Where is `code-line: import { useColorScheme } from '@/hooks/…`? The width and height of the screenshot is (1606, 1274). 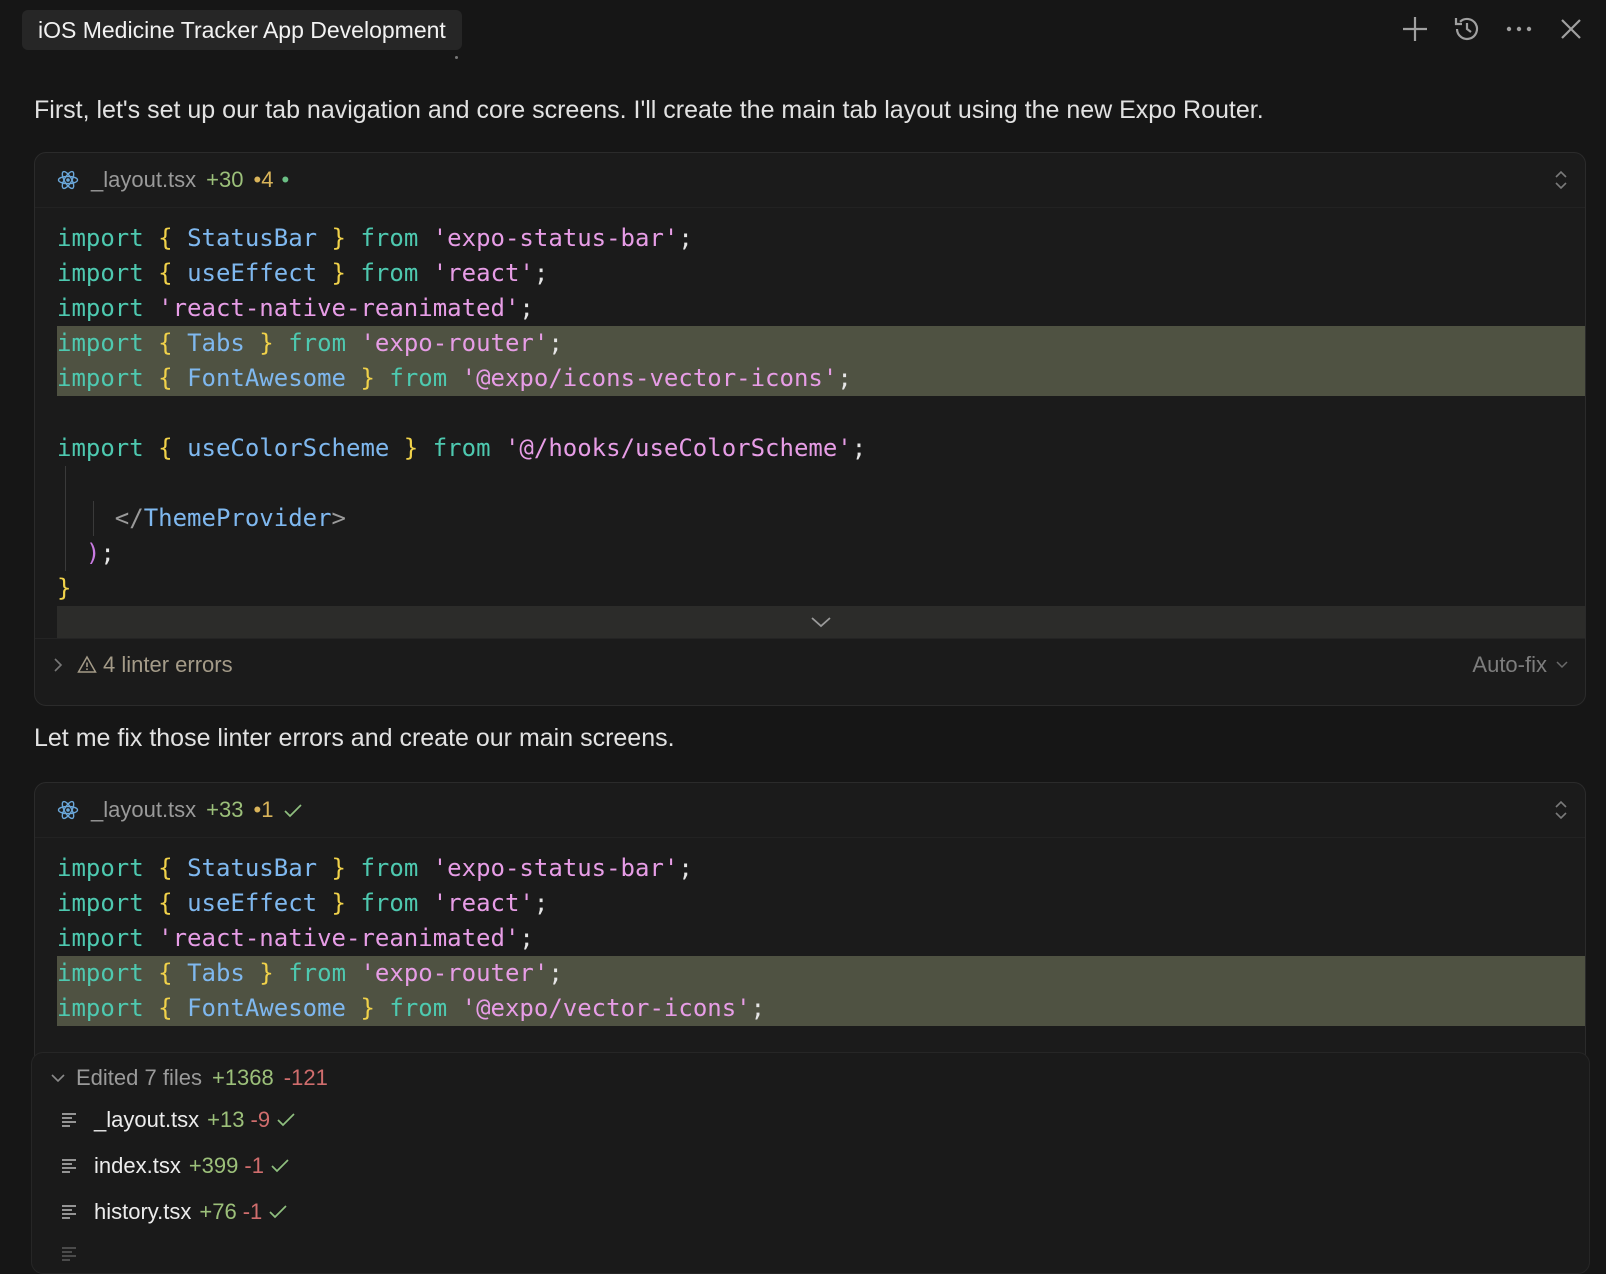 code-line: import { useColorScheme } from '@/hooks/… is located at coordinates (462, 448).